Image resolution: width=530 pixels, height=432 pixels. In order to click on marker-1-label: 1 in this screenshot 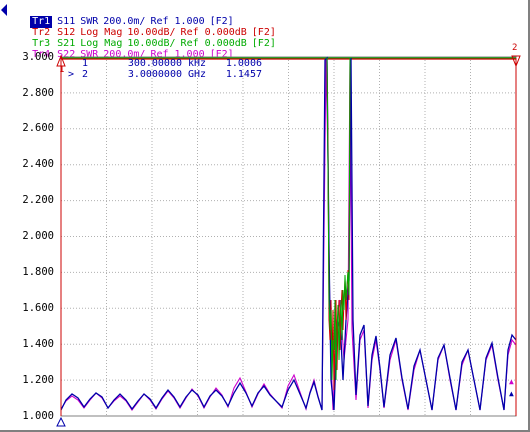, I will do `click(61, 70)`.